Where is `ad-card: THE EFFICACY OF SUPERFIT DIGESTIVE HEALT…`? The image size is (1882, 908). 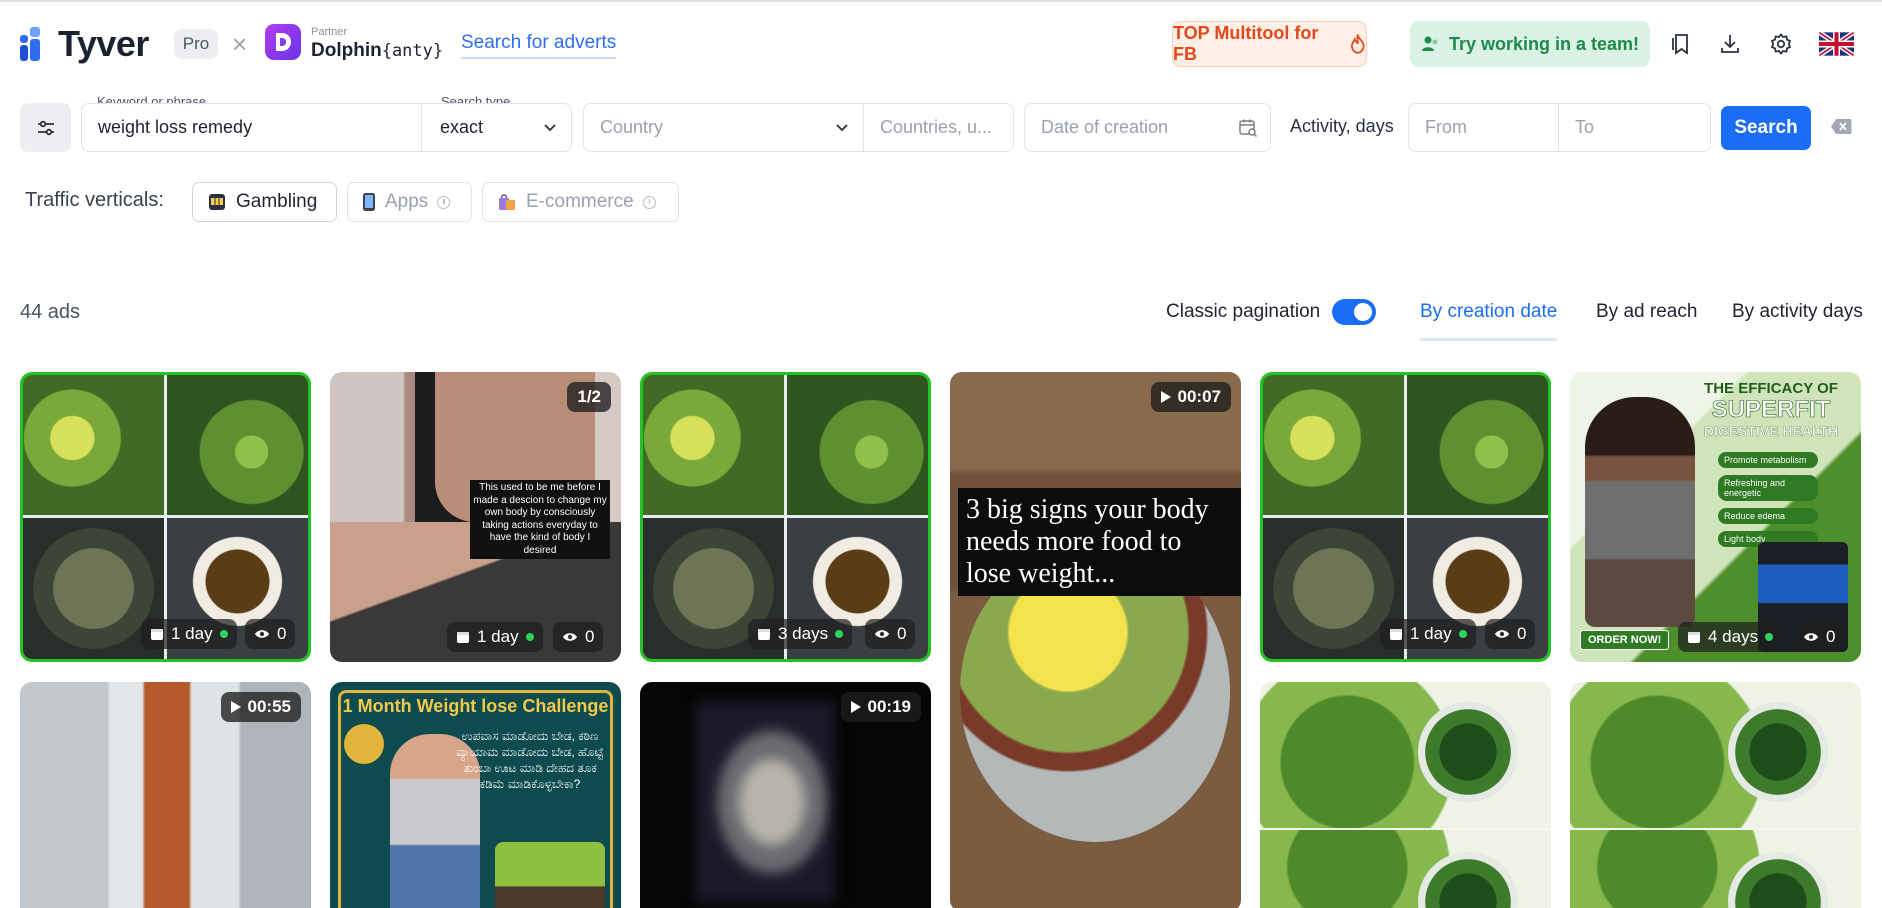
ad-card: THE EFFICACY OF SUPERFIT DIGESTIVE HEALT… is located at coordinates (1715, 517).